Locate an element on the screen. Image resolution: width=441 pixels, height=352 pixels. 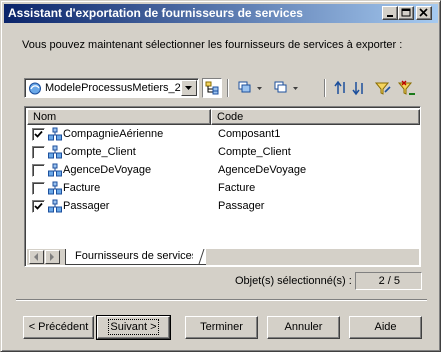
select-all-icon is located at coordinates (250, 87).